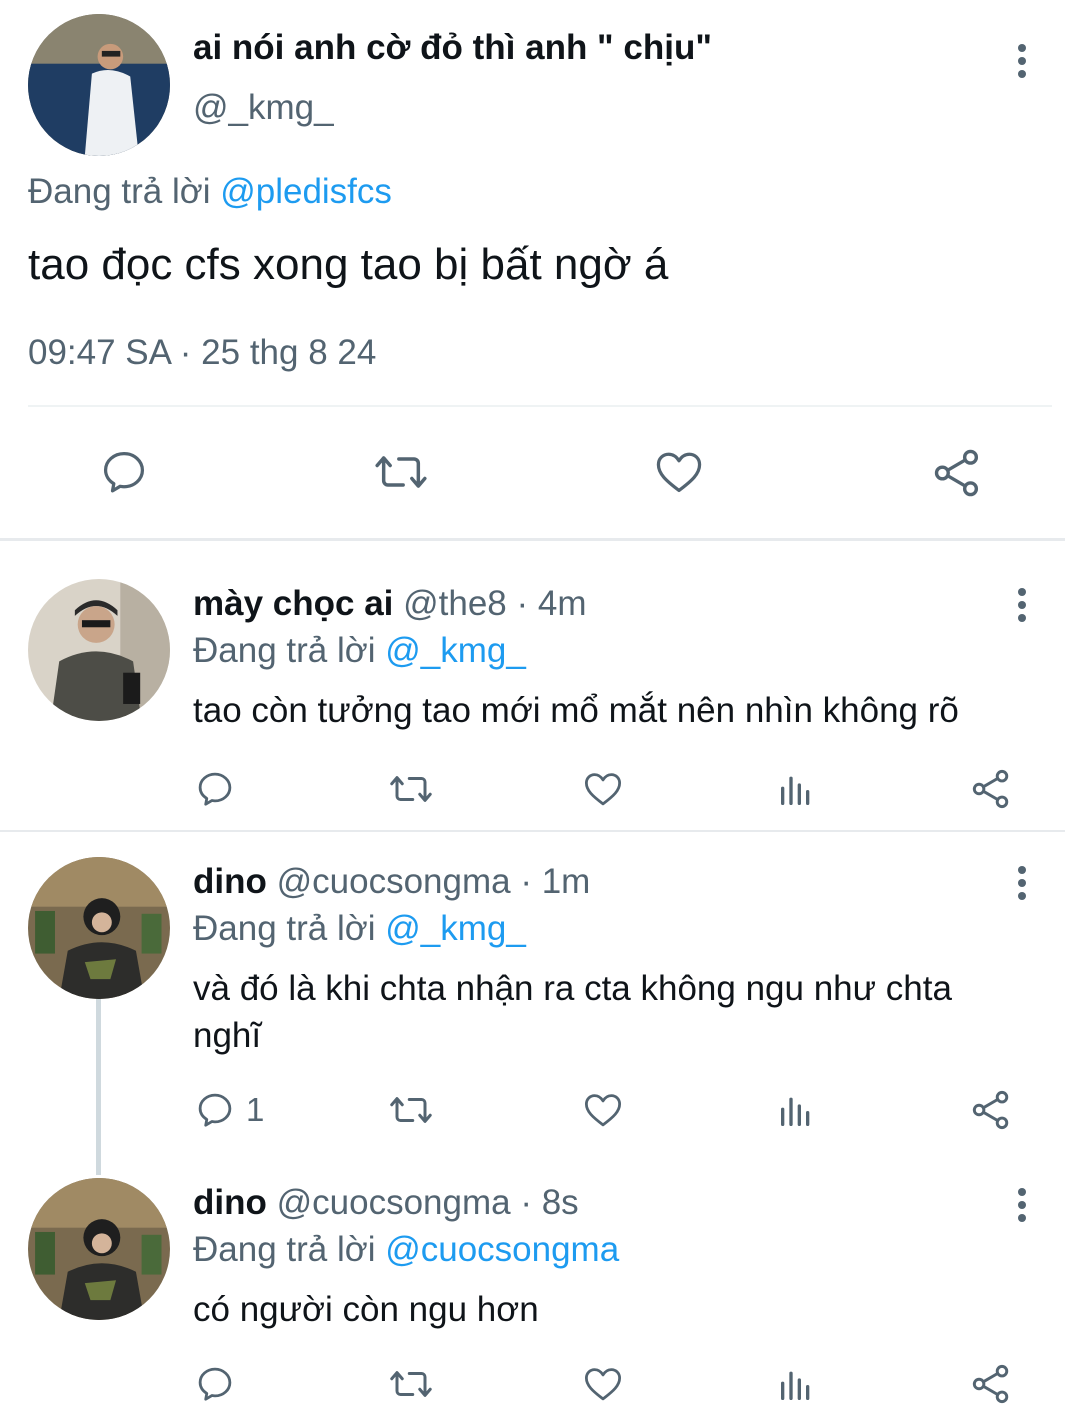 The width and height of the screenshot is (1065, 1406). Describe the element at coordinates (263, 108) in the screenshot. I see `main-handle: @_kmg_` at that location.